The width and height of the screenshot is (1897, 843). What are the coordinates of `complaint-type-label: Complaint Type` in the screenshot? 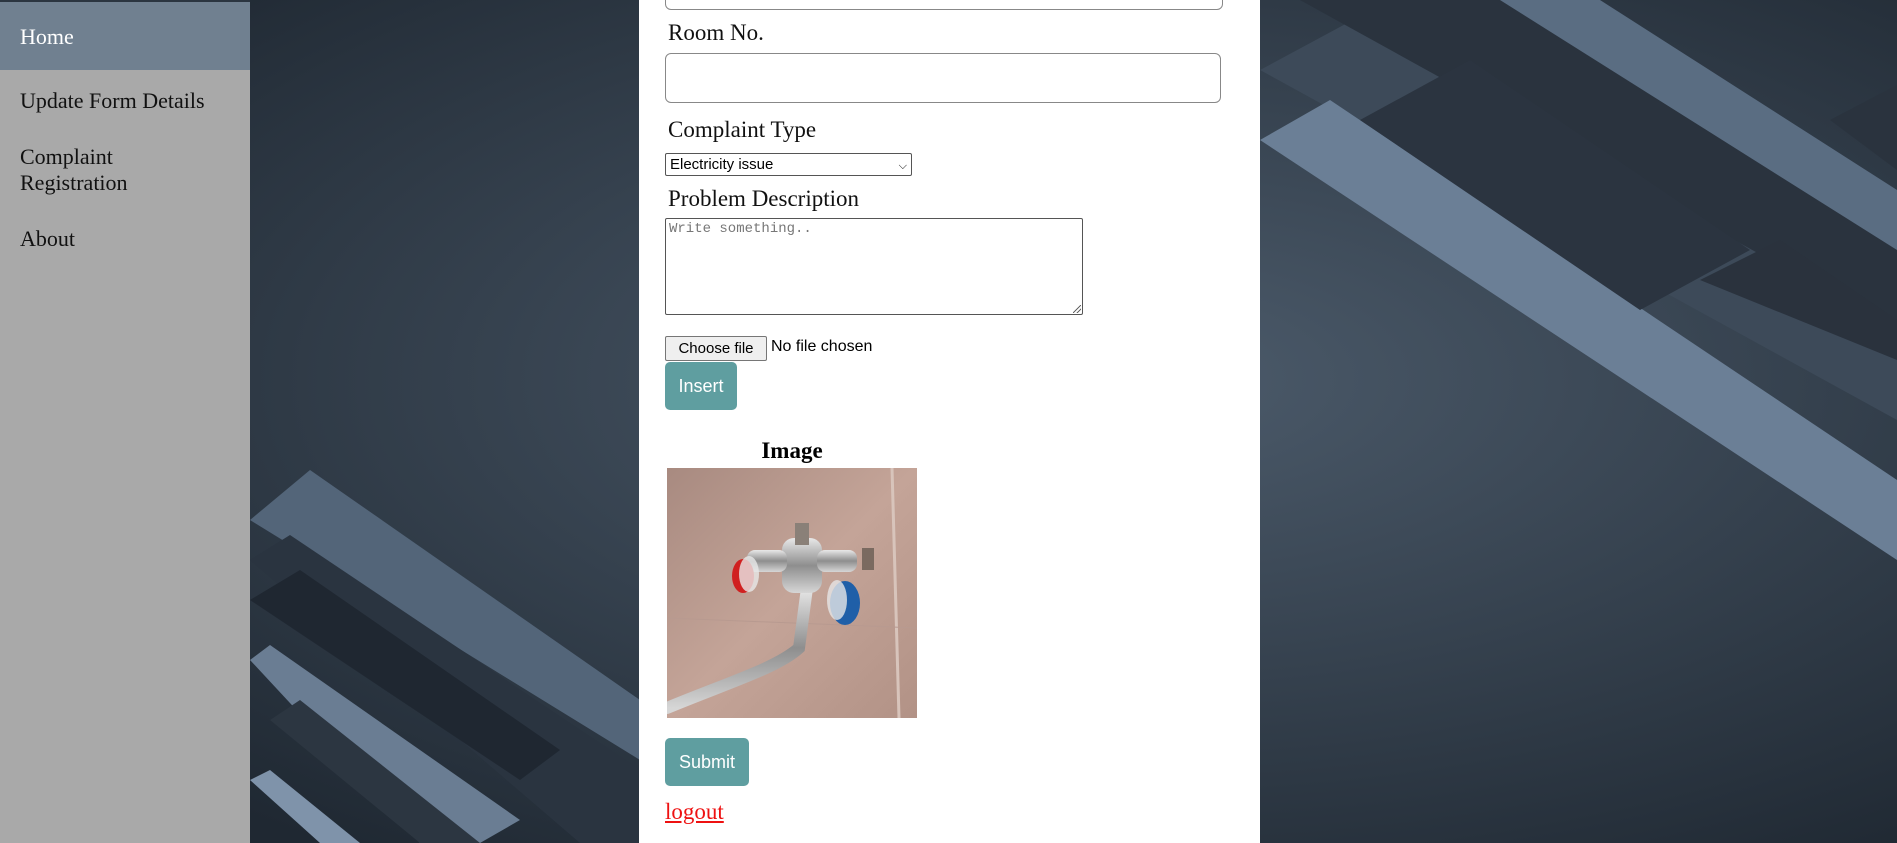 It's located at (742, 129).